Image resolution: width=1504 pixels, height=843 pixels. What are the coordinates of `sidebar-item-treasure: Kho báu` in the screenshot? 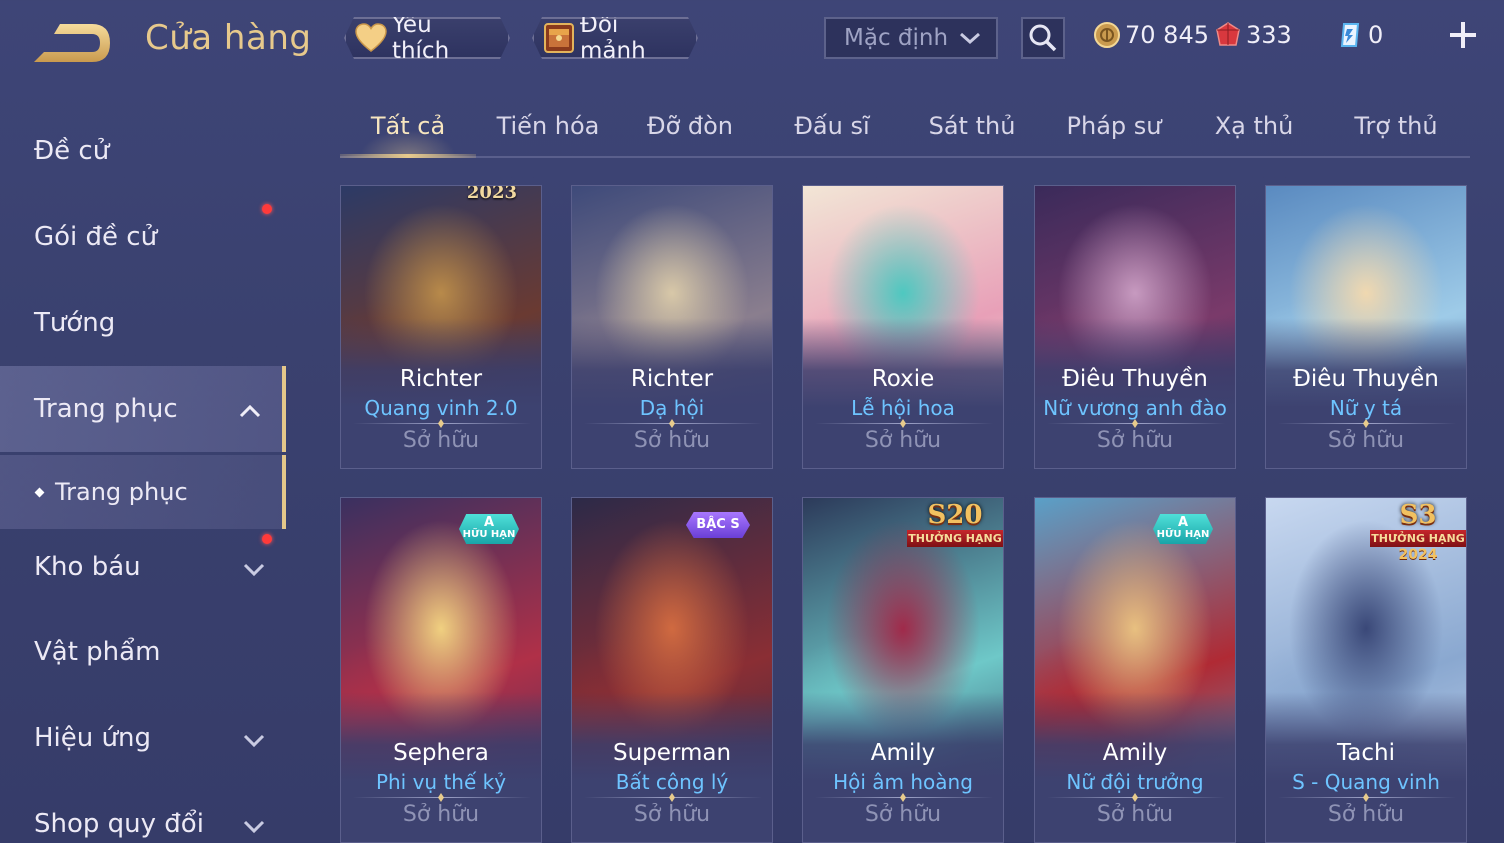 It's located at (143, 567).